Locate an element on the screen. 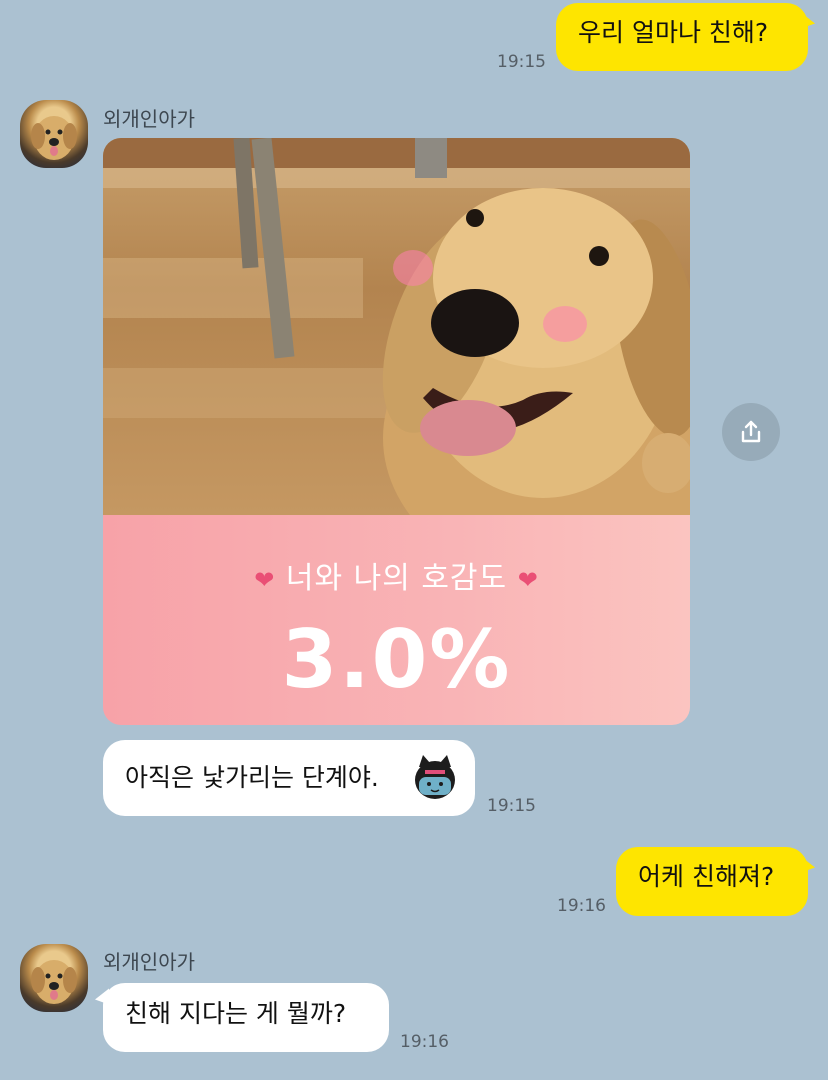 The image size is (828, 1080). kakao-character-emoji-icon is located at coordinates (435, 782).